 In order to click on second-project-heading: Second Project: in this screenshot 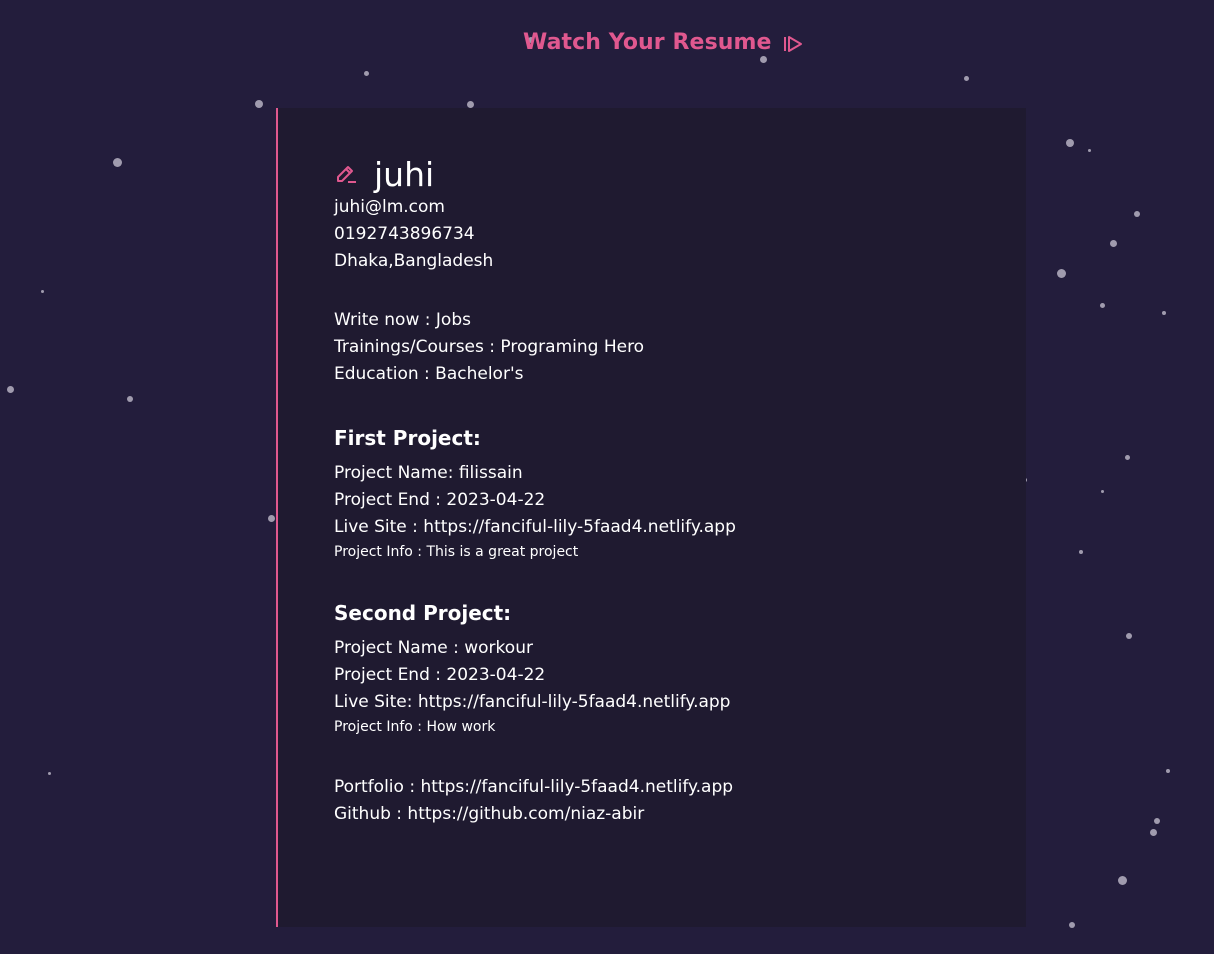, I will do `click(423, 613)`.